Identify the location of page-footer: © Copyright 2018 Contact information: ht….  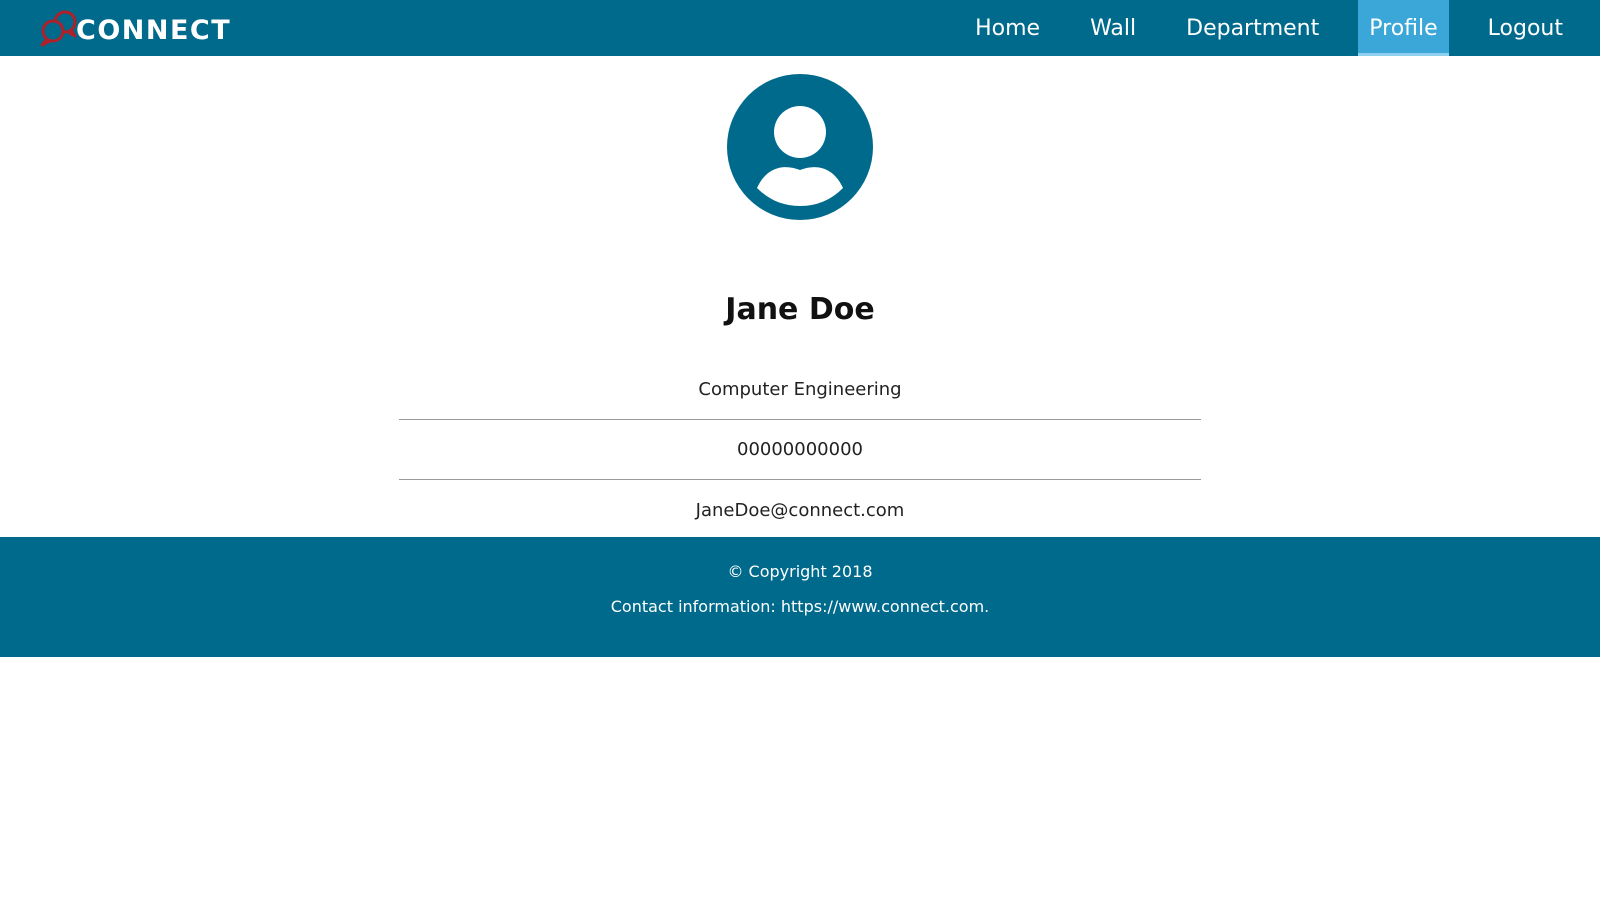
(800, 597).